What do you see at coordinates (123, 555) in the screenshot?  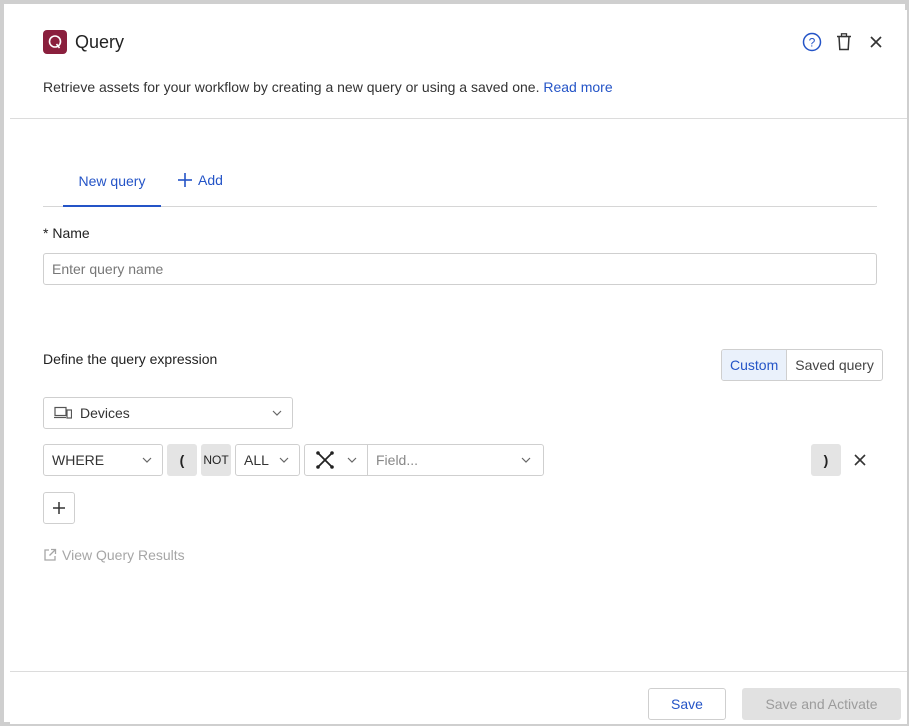 I see `view-results-label: View Query Results` at bounding box center [123, 555].